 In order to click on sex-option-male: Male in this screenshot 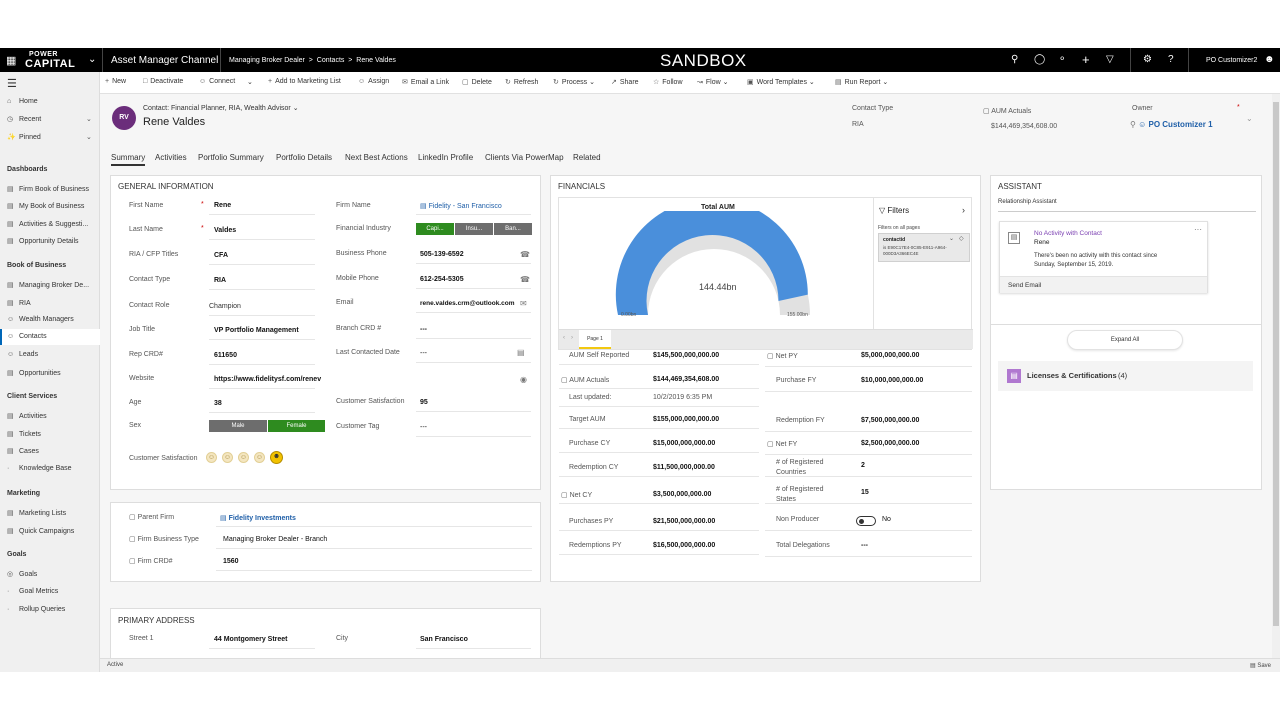, I will do `click(238, 426)`.